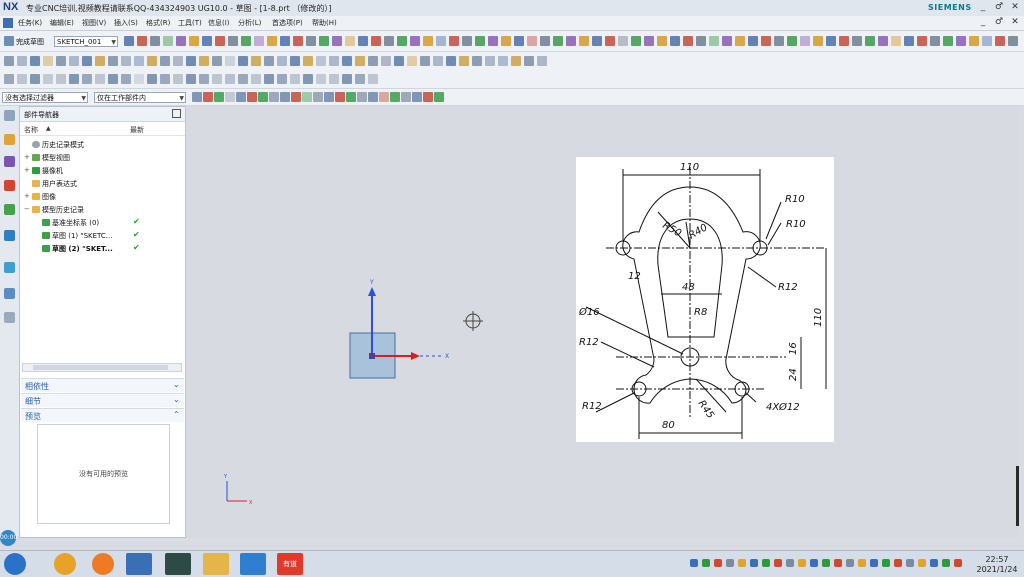 This screenshot has width=1024, height=577. What do you see at coordinates (1015, 22) in the screenshot?
I see `doc-close-button: ✕` at bounding box center [1015, 22].